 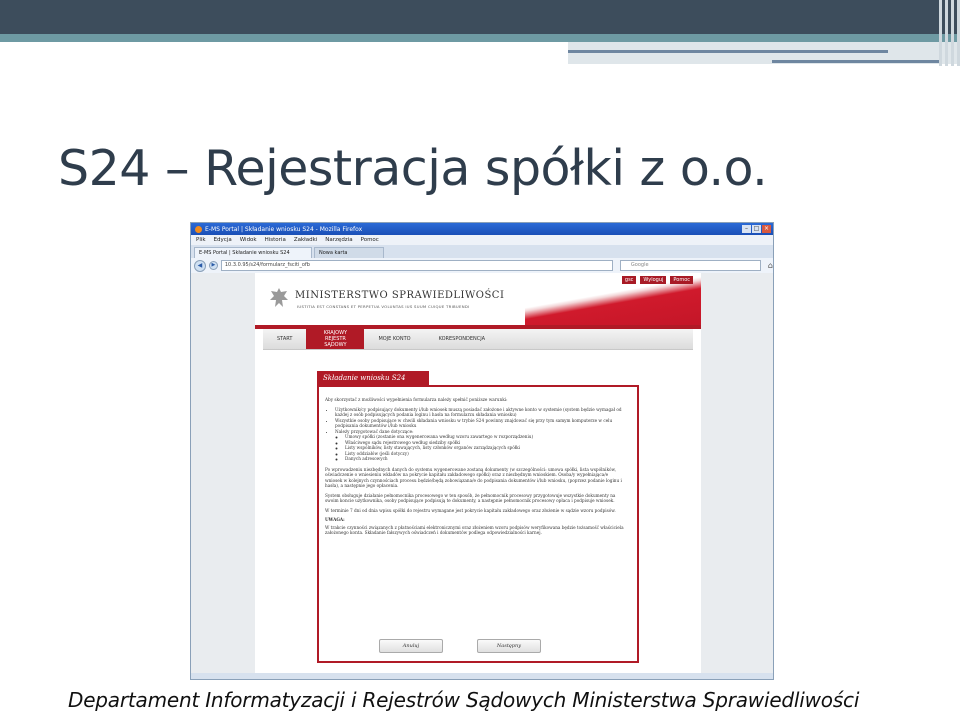 I want to click on menu-historia: Historia, so click(x=275, y=240).